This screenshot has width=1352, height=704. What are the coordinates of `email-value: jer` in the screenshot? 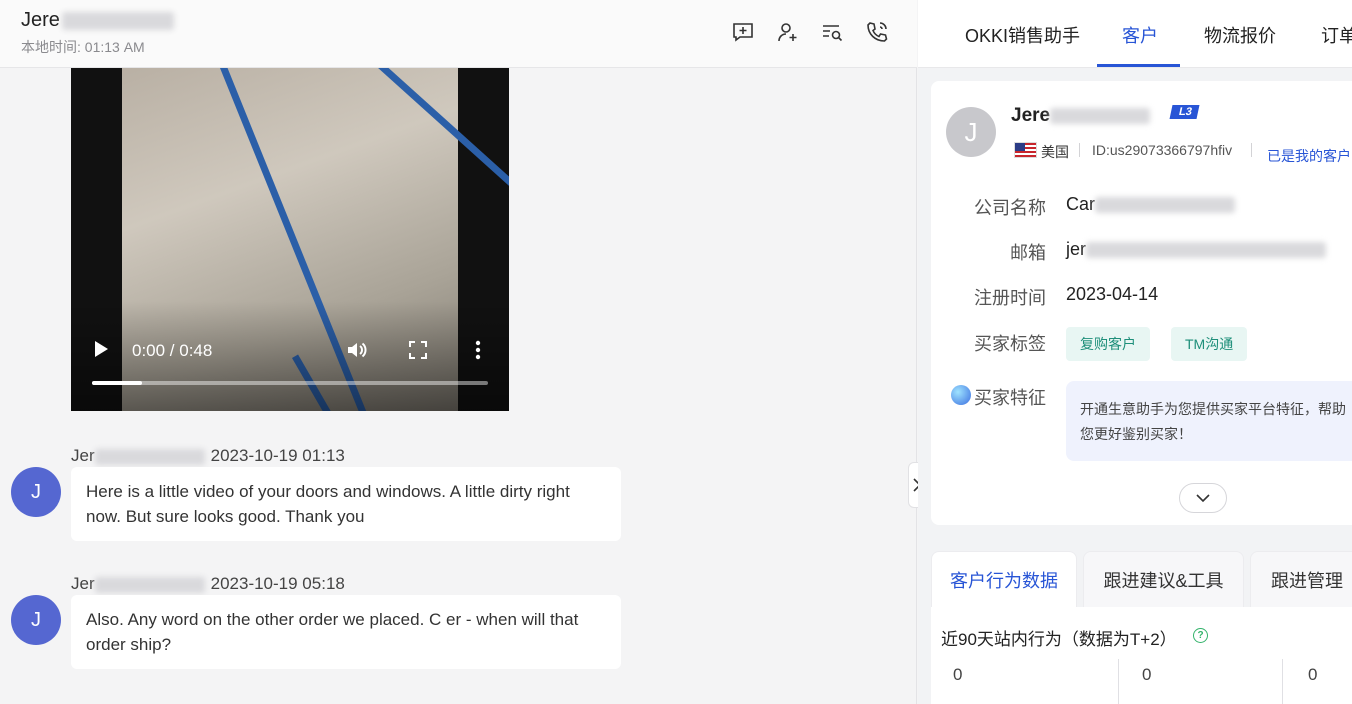 It's located at (1196, 249).